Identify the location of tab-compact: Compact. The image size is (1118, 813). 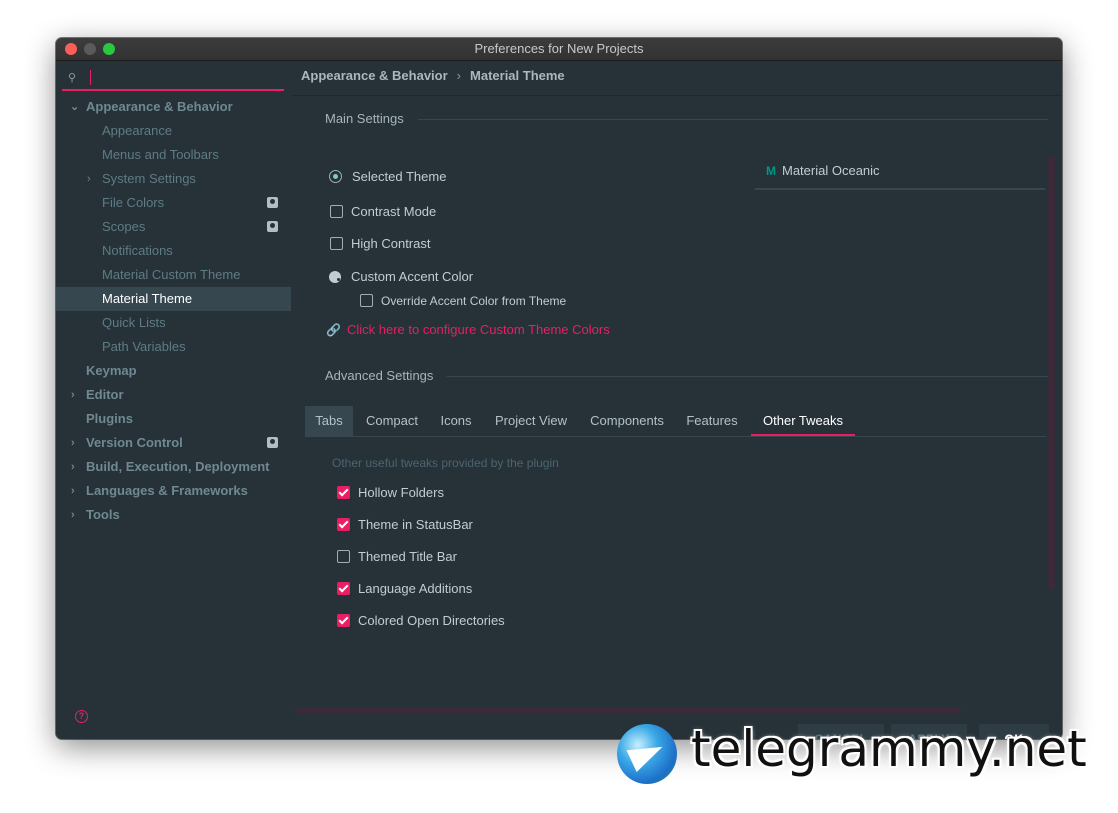
(392, 421).